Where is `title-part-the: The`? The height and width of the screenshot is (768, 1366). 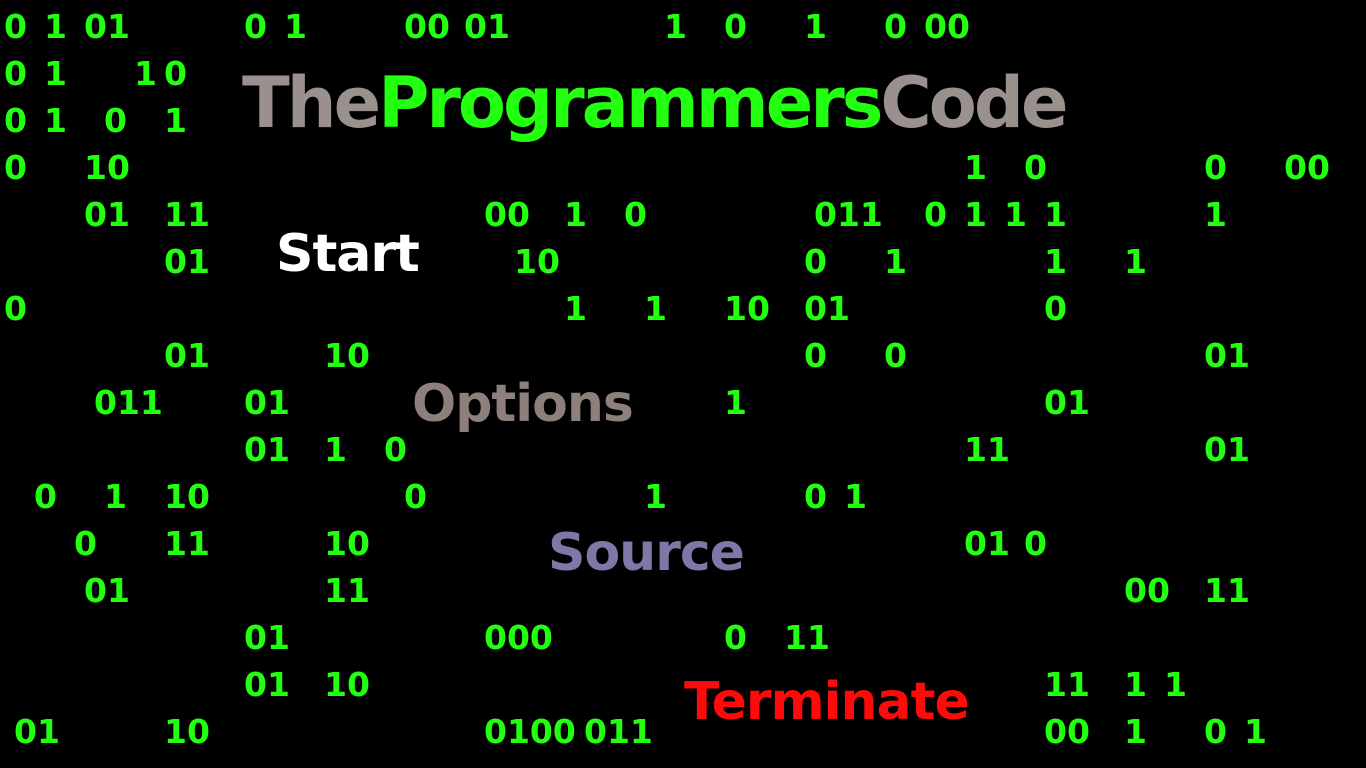
title-part-the: The is located at coordinates (311, 103).